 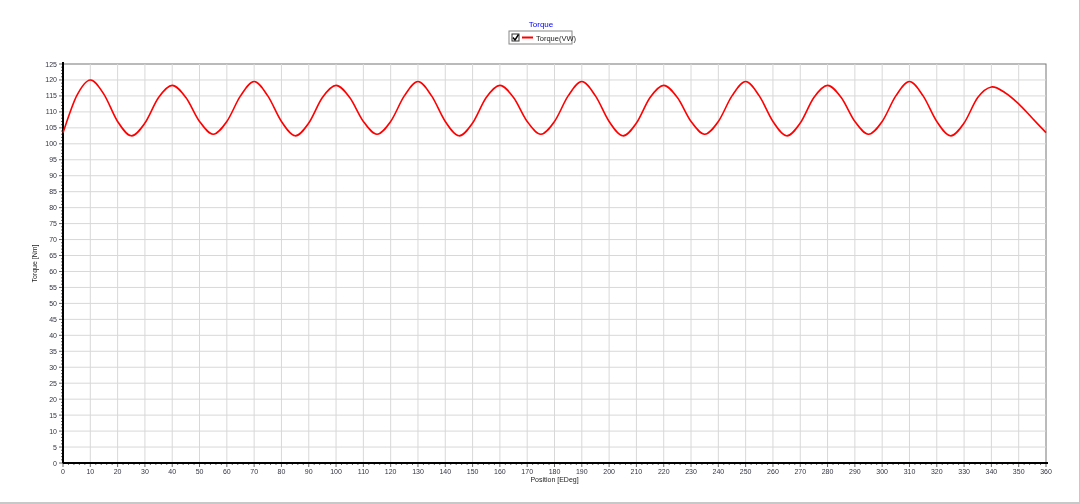 What do you see at coordinates (541, 24) in the screenshot?
I see `chart-title: Torque` at bounding box center [541, 24].